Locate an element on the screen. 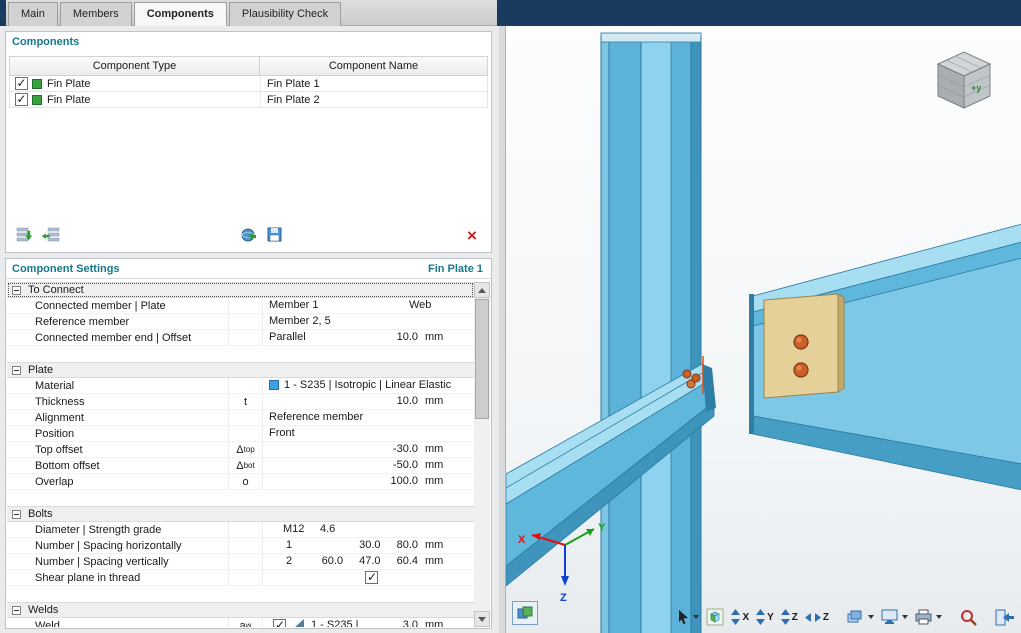  magnifier-icon is located at coordinates (969, 617).